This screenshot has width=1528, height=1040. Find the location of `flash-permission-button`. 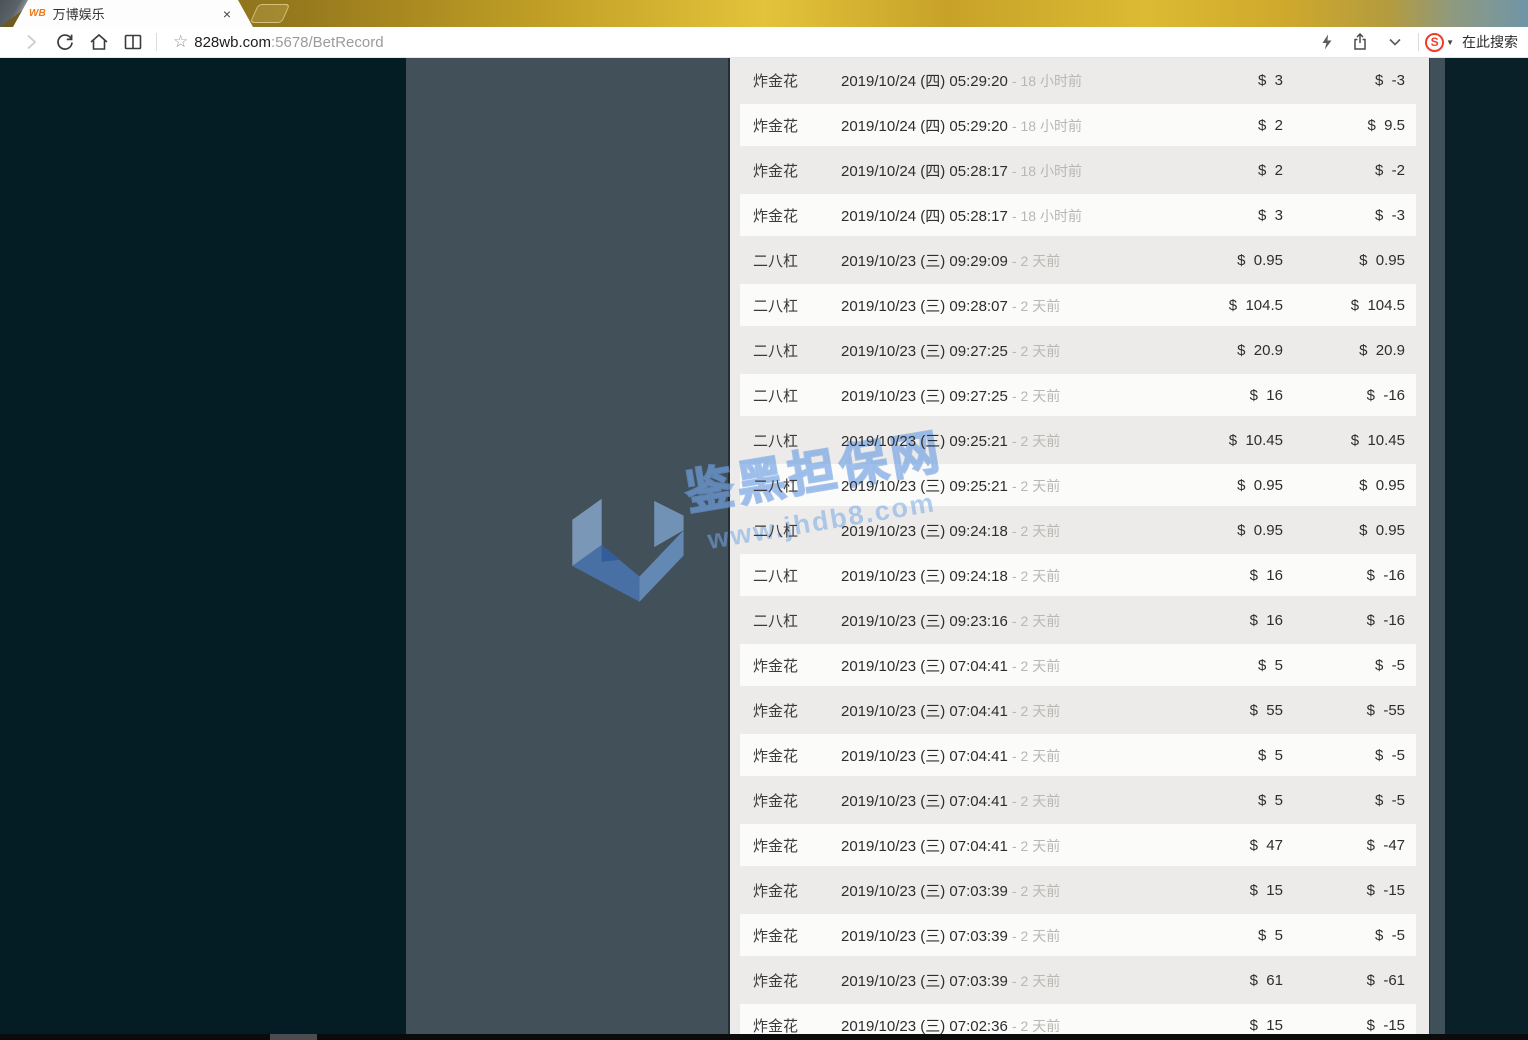

flash-permission-button is located at coordinates (1327, 42).